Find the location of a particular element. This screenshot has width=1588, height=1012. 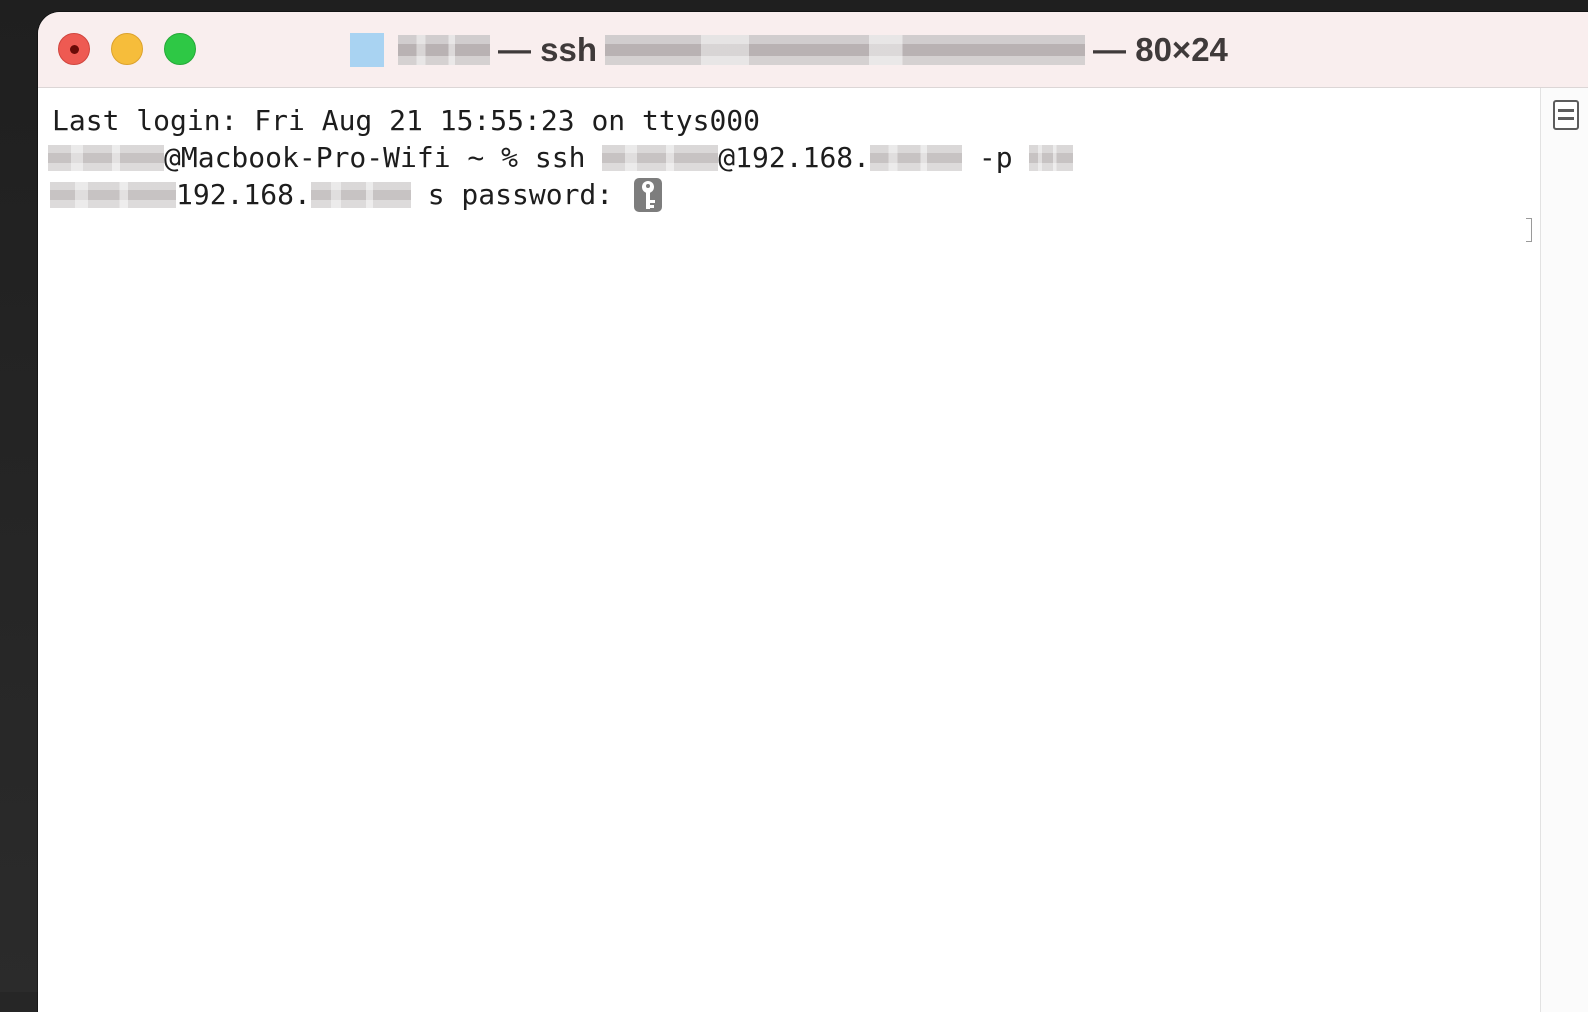

port-flag-text: -p is located at coordinates (996, 157).